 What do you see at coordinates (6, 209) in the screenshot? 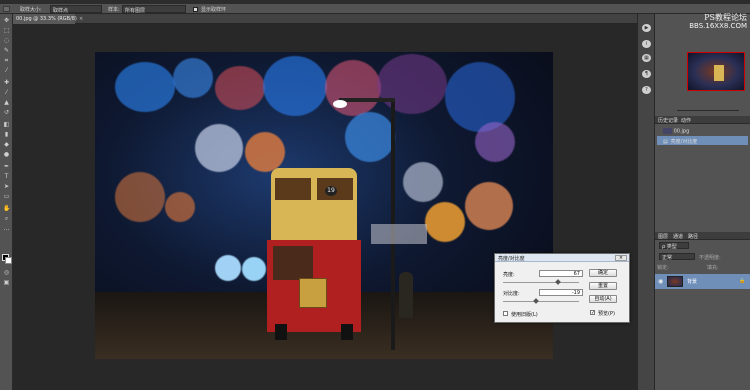
I see `hand-tool-icon: ✋` at bounding box center [6, 209].